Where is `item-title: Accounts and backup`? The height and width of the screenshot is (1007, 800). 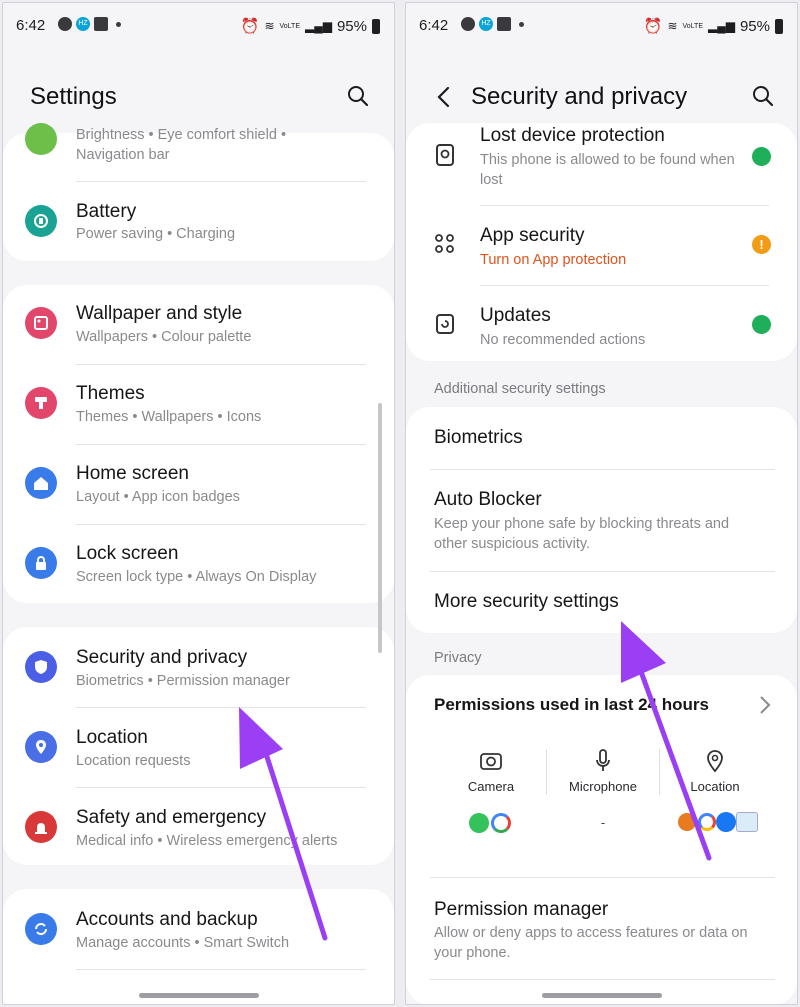 item-title: Accounts and backup is located at coordinates (167, 919).